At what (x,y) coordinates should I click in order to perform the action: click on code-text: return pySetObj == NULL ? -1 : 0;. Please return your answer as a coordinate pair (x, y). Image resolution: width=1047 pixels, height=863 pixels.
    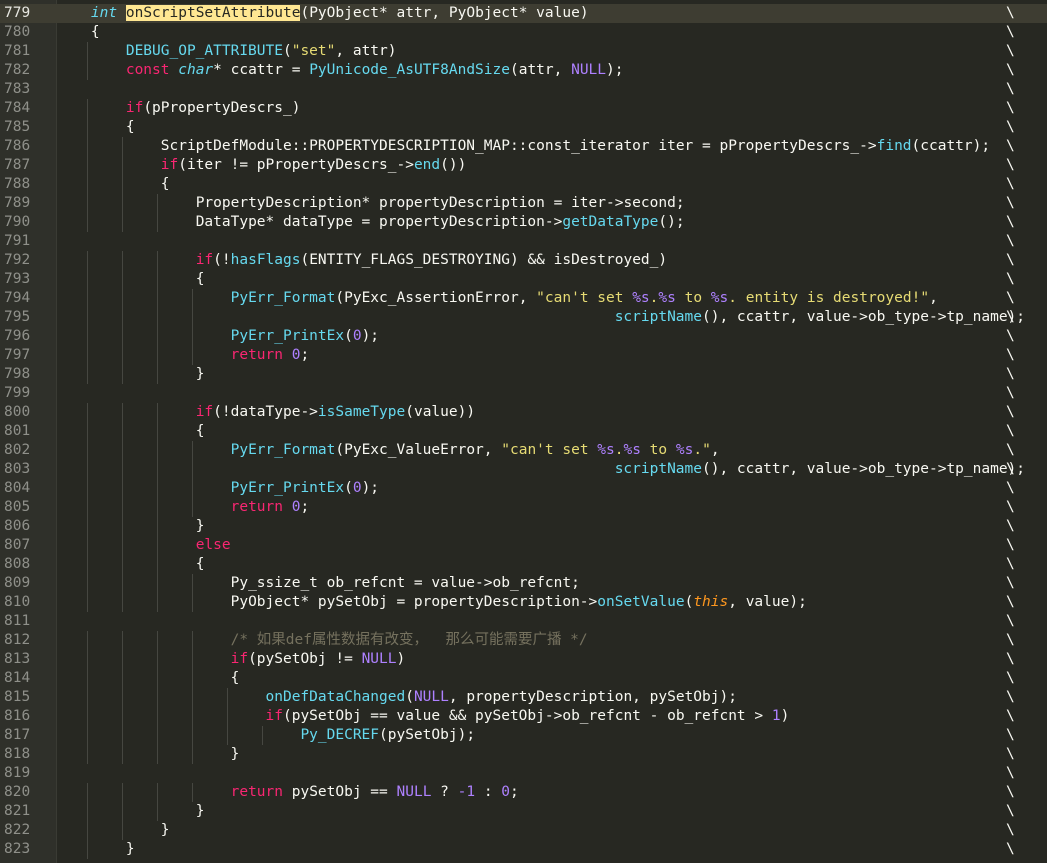
    Looking at the image, I should click on (287, 792).